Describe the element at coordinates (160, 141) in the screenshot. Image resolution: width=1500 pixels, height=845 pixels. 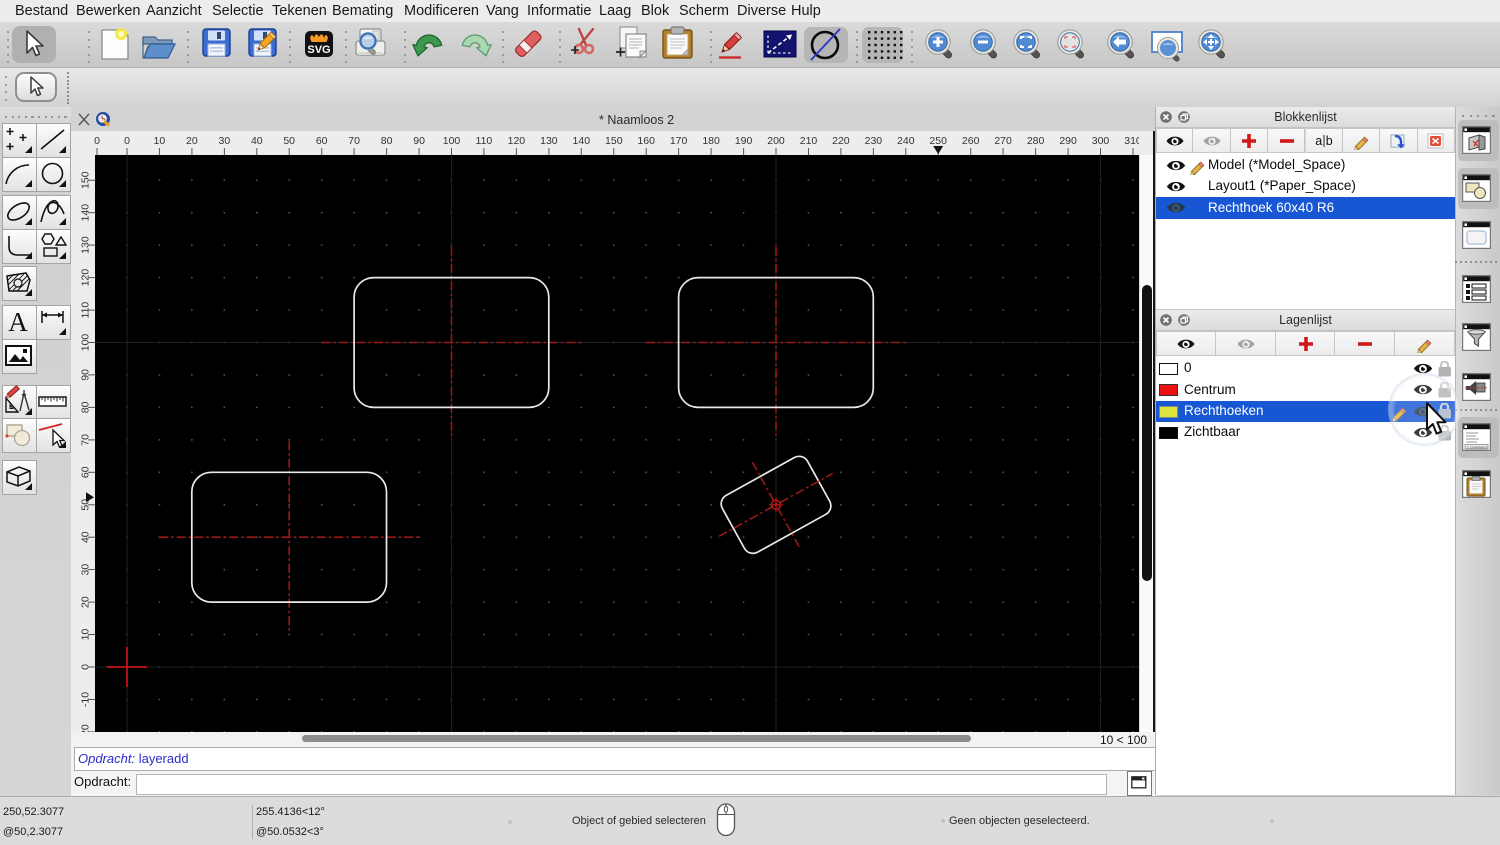
I see `svg-text: 10` at that location.